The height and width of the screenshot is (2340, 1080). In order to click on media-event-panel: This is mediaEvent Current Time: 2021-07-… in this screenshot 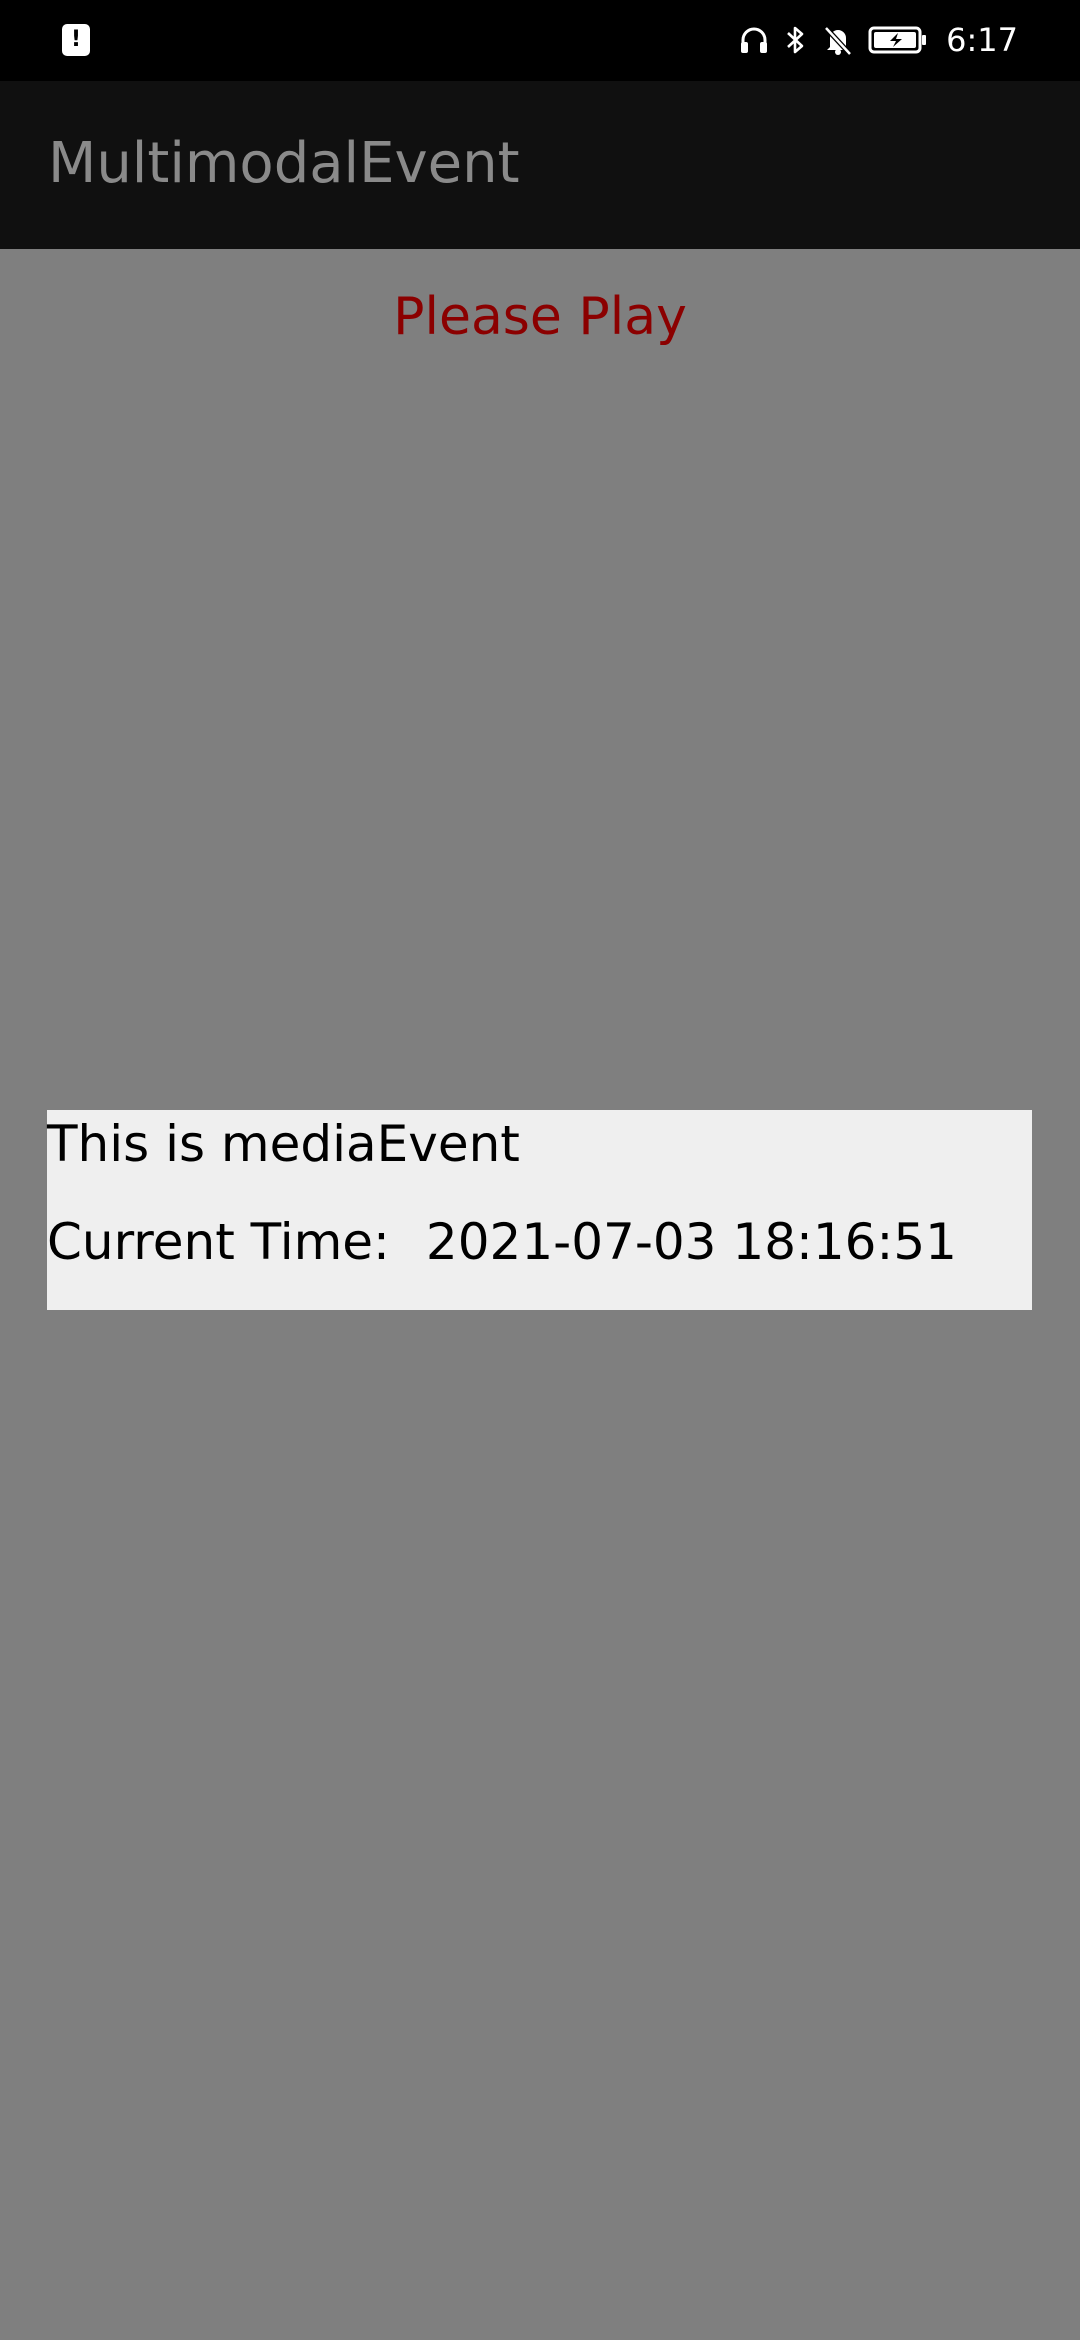, I will do `click(539, 1210)`.